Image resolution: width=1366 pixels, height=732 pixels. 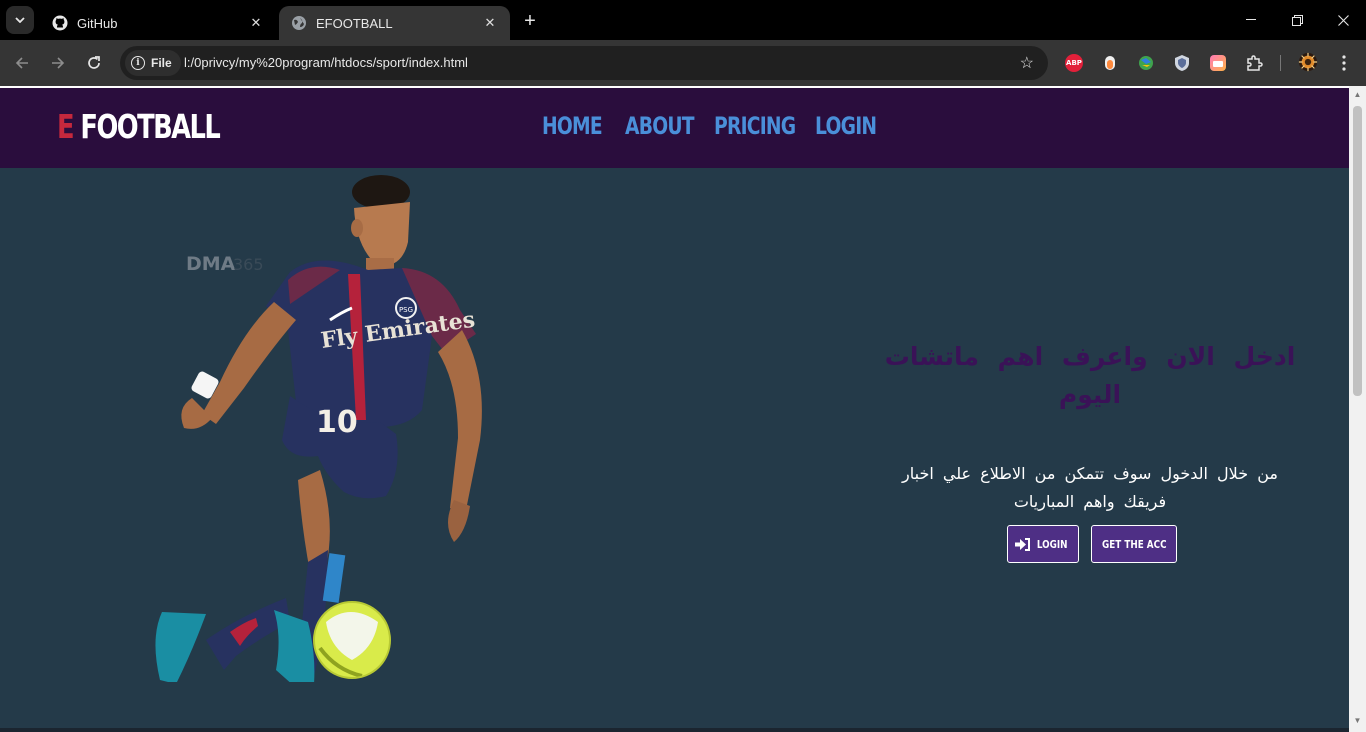 I want to click on tab-title: EFOOTBALL, so click(x=354, y=23).